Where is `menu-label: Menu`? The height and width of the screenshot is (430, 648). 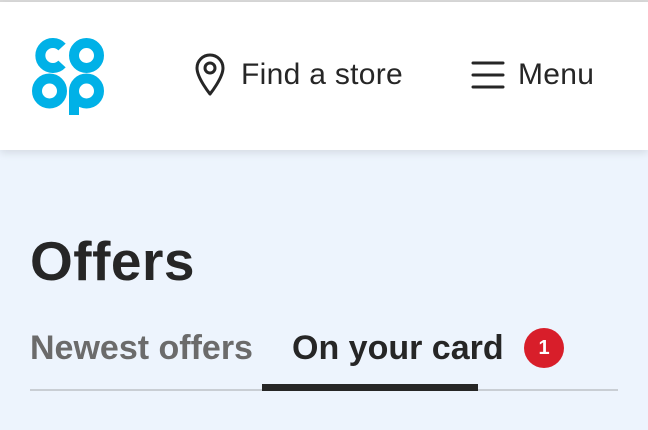 menu-label: Menu is located at coordinates (556, 74).